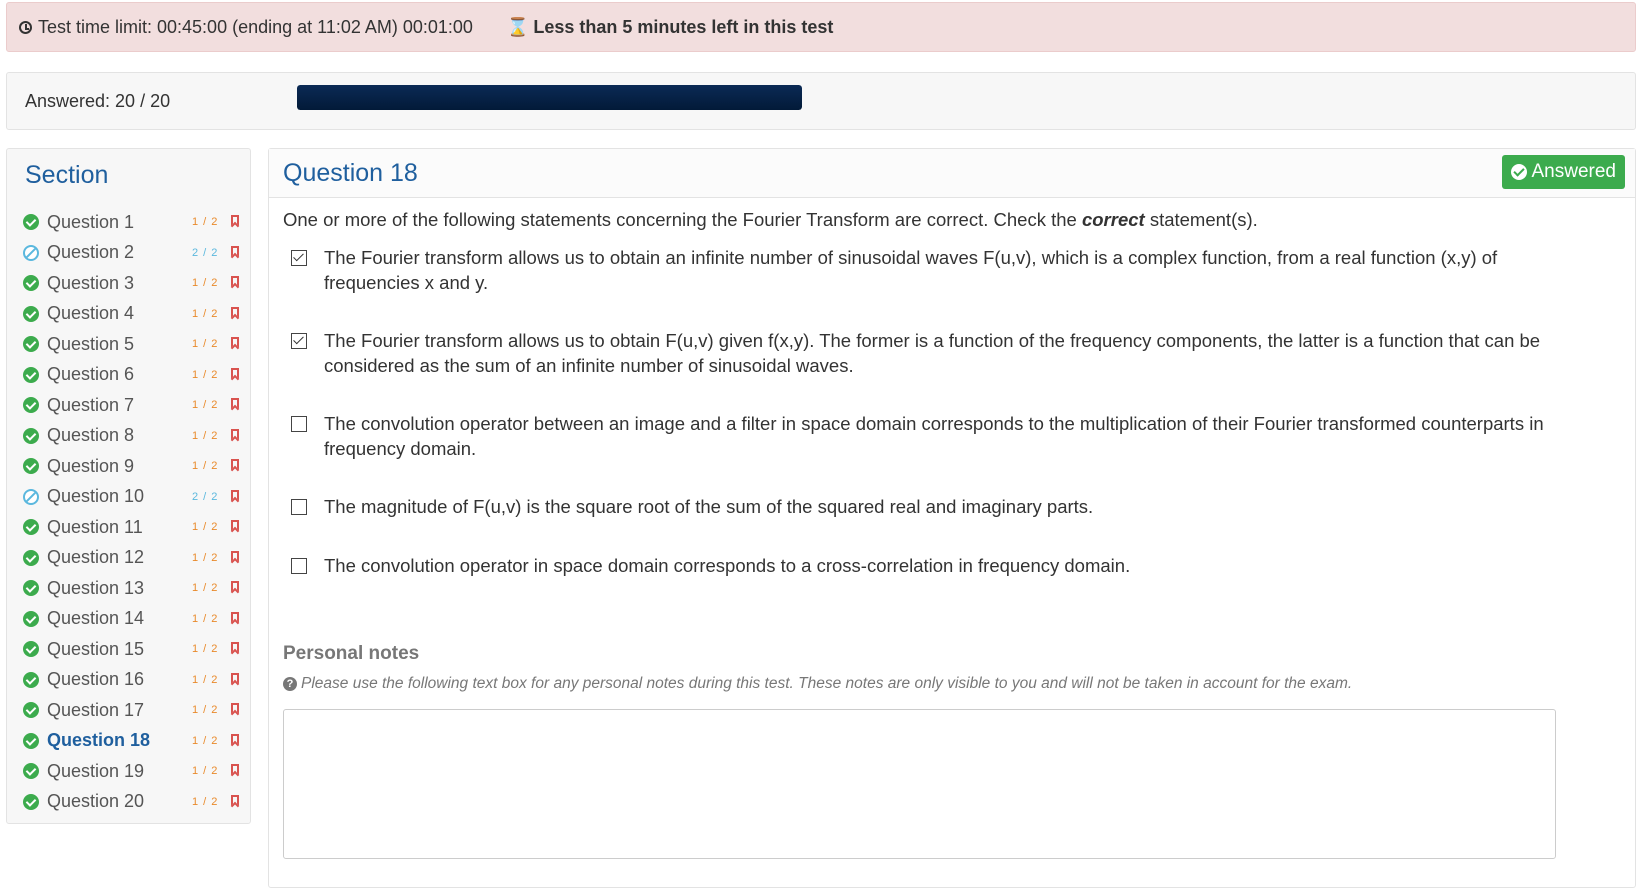  Describe the element at coordinates (25, 27) in the screenshot. I see `clock-icon` at that location.